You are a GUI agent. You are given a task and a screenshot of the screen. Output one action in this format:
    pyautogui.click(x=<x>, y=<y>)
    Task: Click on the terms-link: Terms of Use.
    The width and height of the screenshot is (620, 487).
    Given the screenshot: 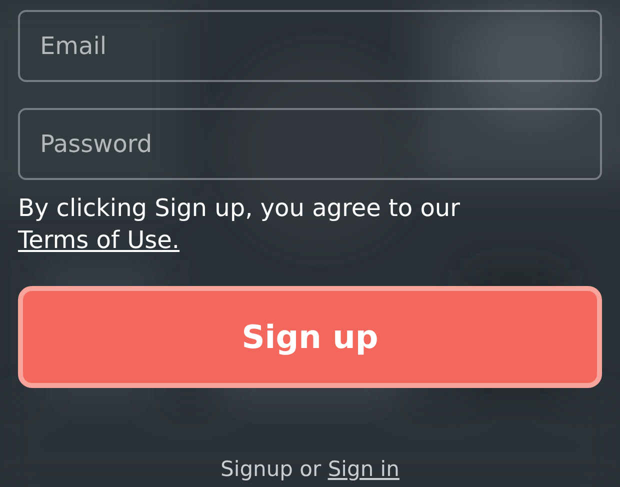 What is the action you would take?
    pyautogui.click(x=99, y=240)
    